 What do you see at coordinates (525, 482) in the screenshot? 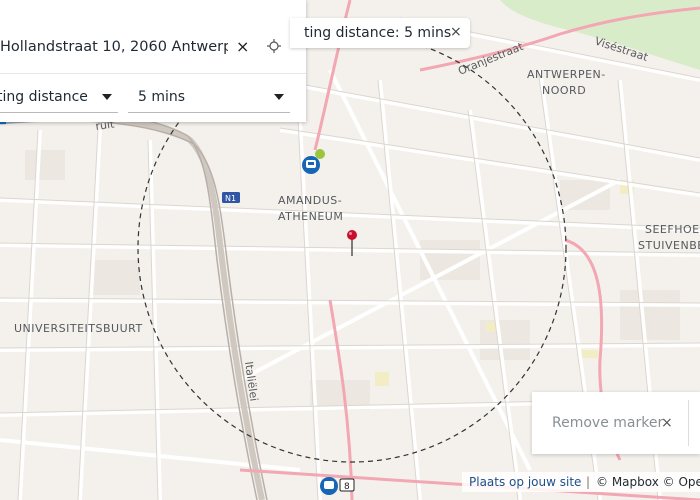
I see `embed-link: Plaats op jouw site` at bounding box center [525, 482].